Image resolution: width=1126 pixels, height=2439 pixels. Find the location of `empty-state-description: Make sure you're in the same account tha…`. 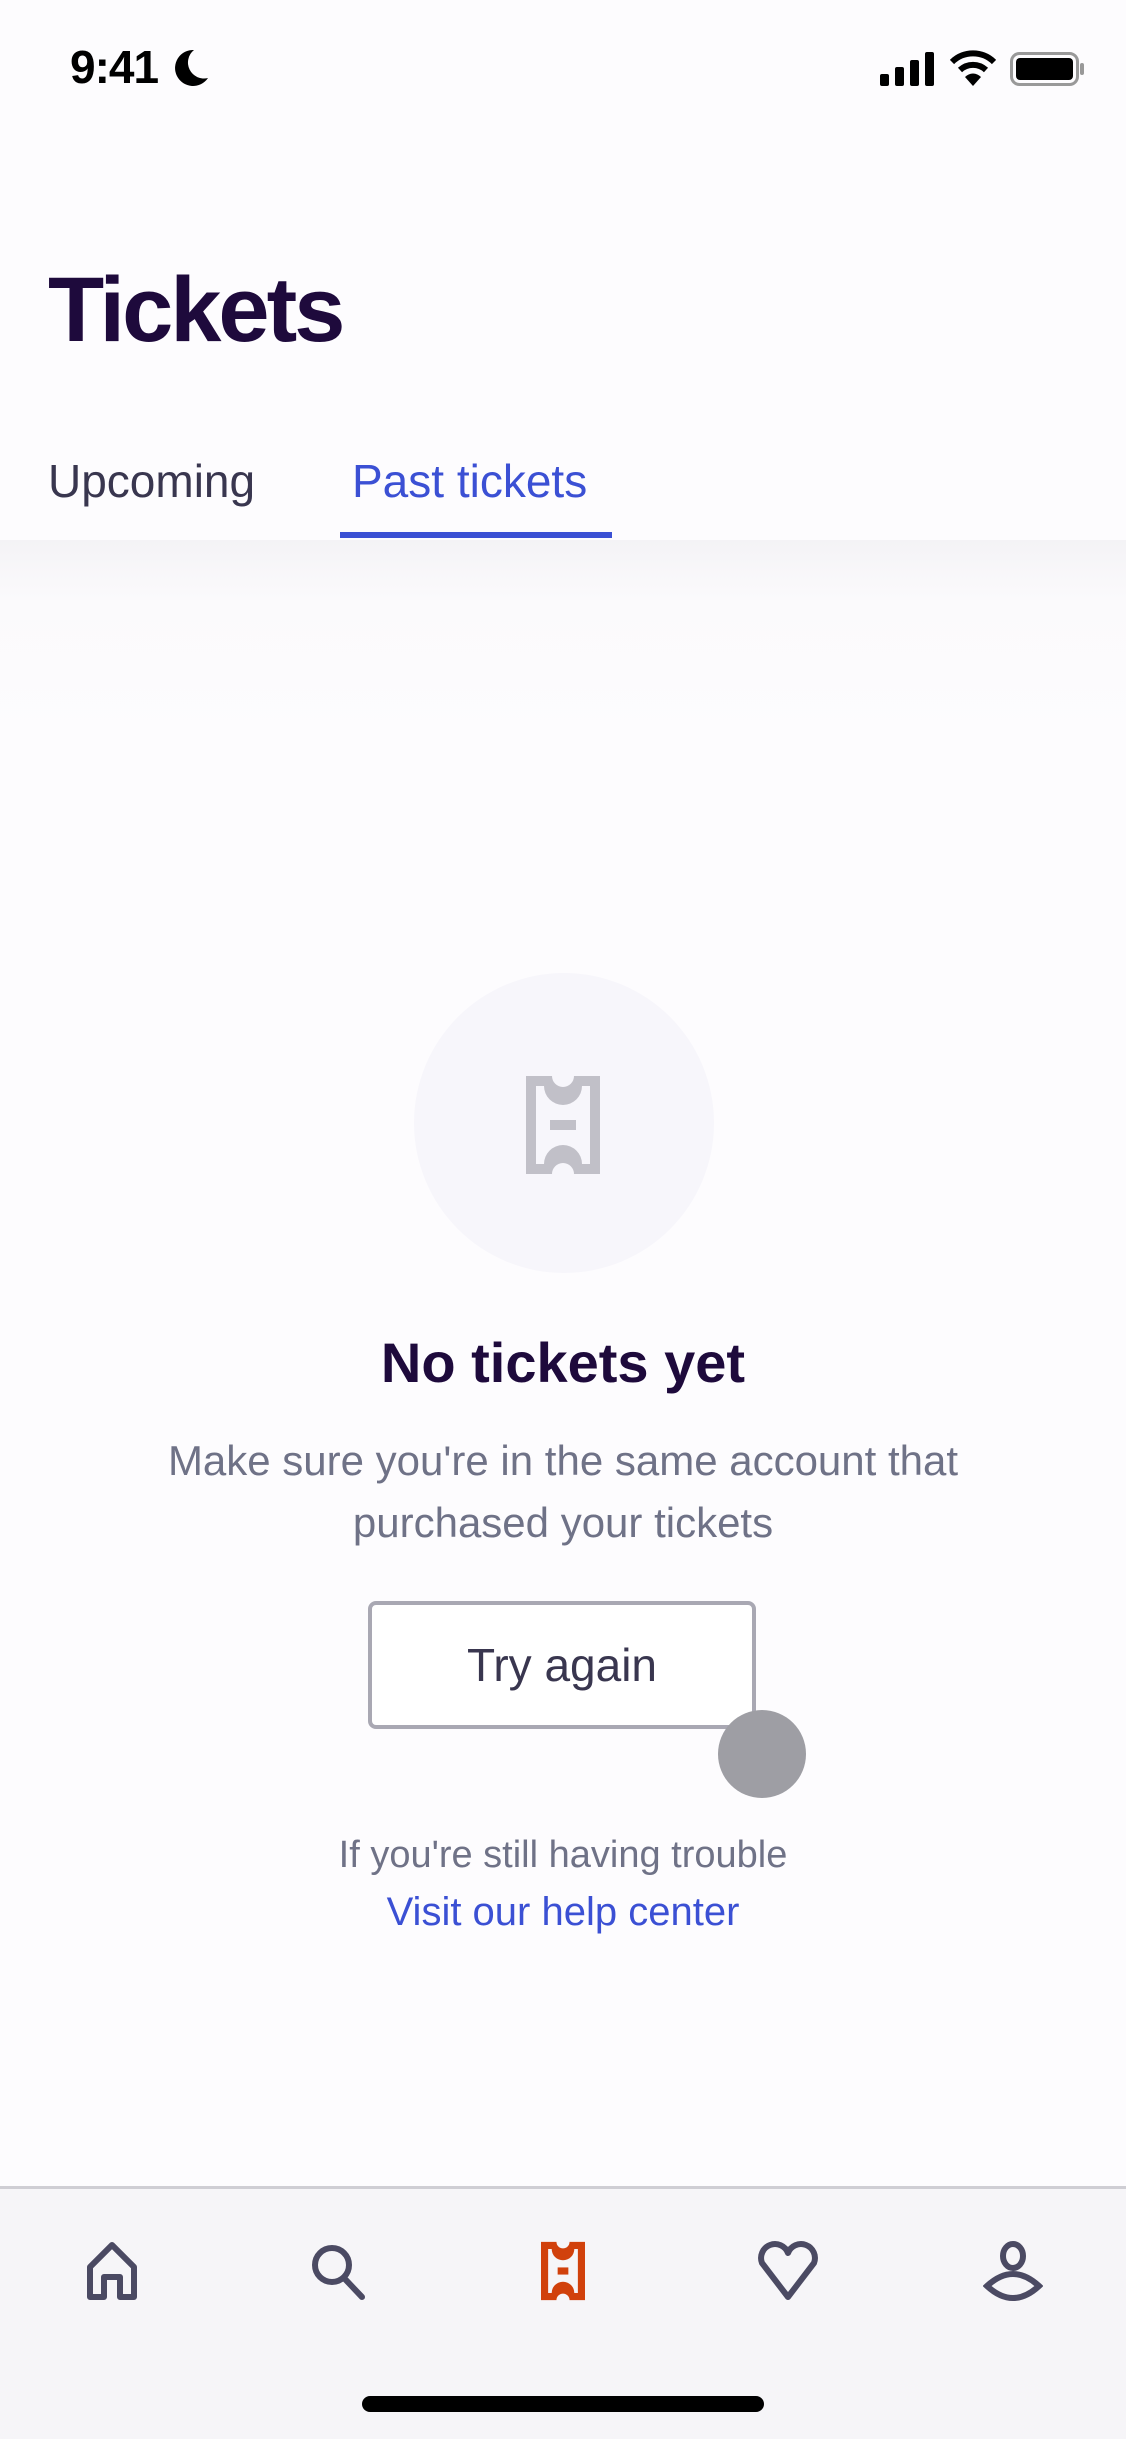

empty-state-description: Make sure you're in the same account tha… is located at coordinates (563, 1491).